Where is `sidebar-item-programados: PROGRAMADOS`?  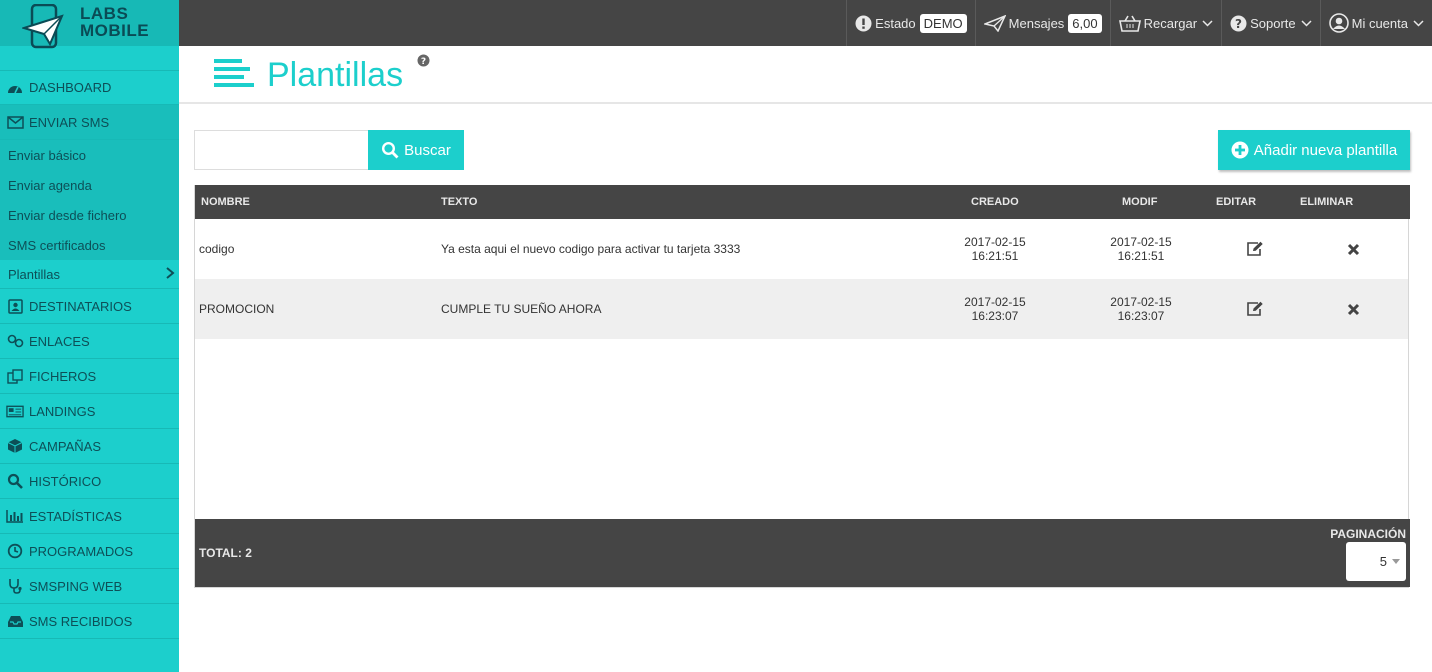
sidebar-item-programados: PROGRAMADOS is located at coordinates (89, 551).